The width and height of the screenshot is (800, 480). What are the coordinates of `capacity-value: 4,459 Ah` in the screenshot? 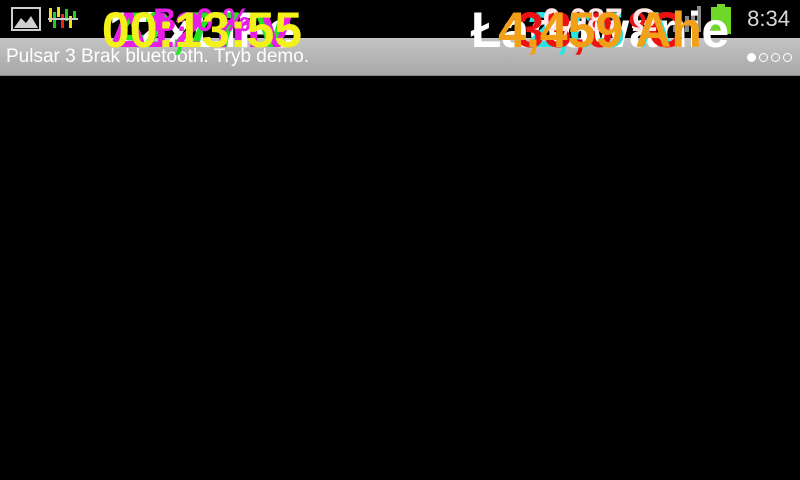 It's located at (600, 30).